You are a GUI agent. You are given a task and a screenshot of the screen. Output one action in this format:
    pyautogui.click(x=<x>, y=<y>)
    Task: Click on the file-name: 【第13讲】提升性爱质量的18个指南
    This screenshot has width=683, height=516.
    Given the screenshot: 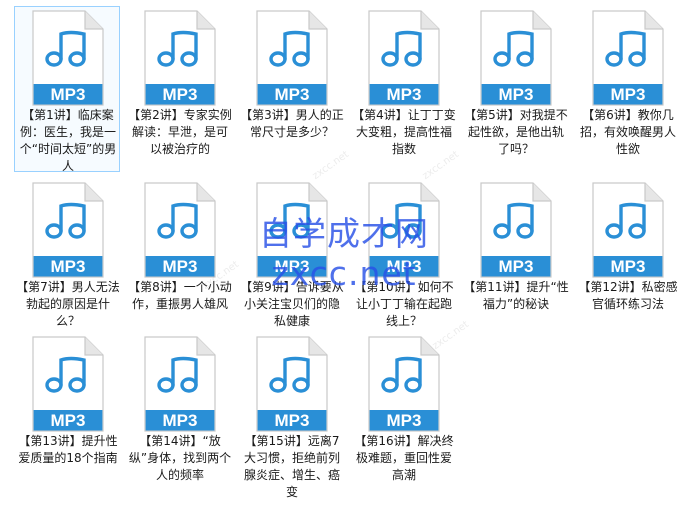 What is the action you would take?
    pyautogui.click(x=68, y=449)
    